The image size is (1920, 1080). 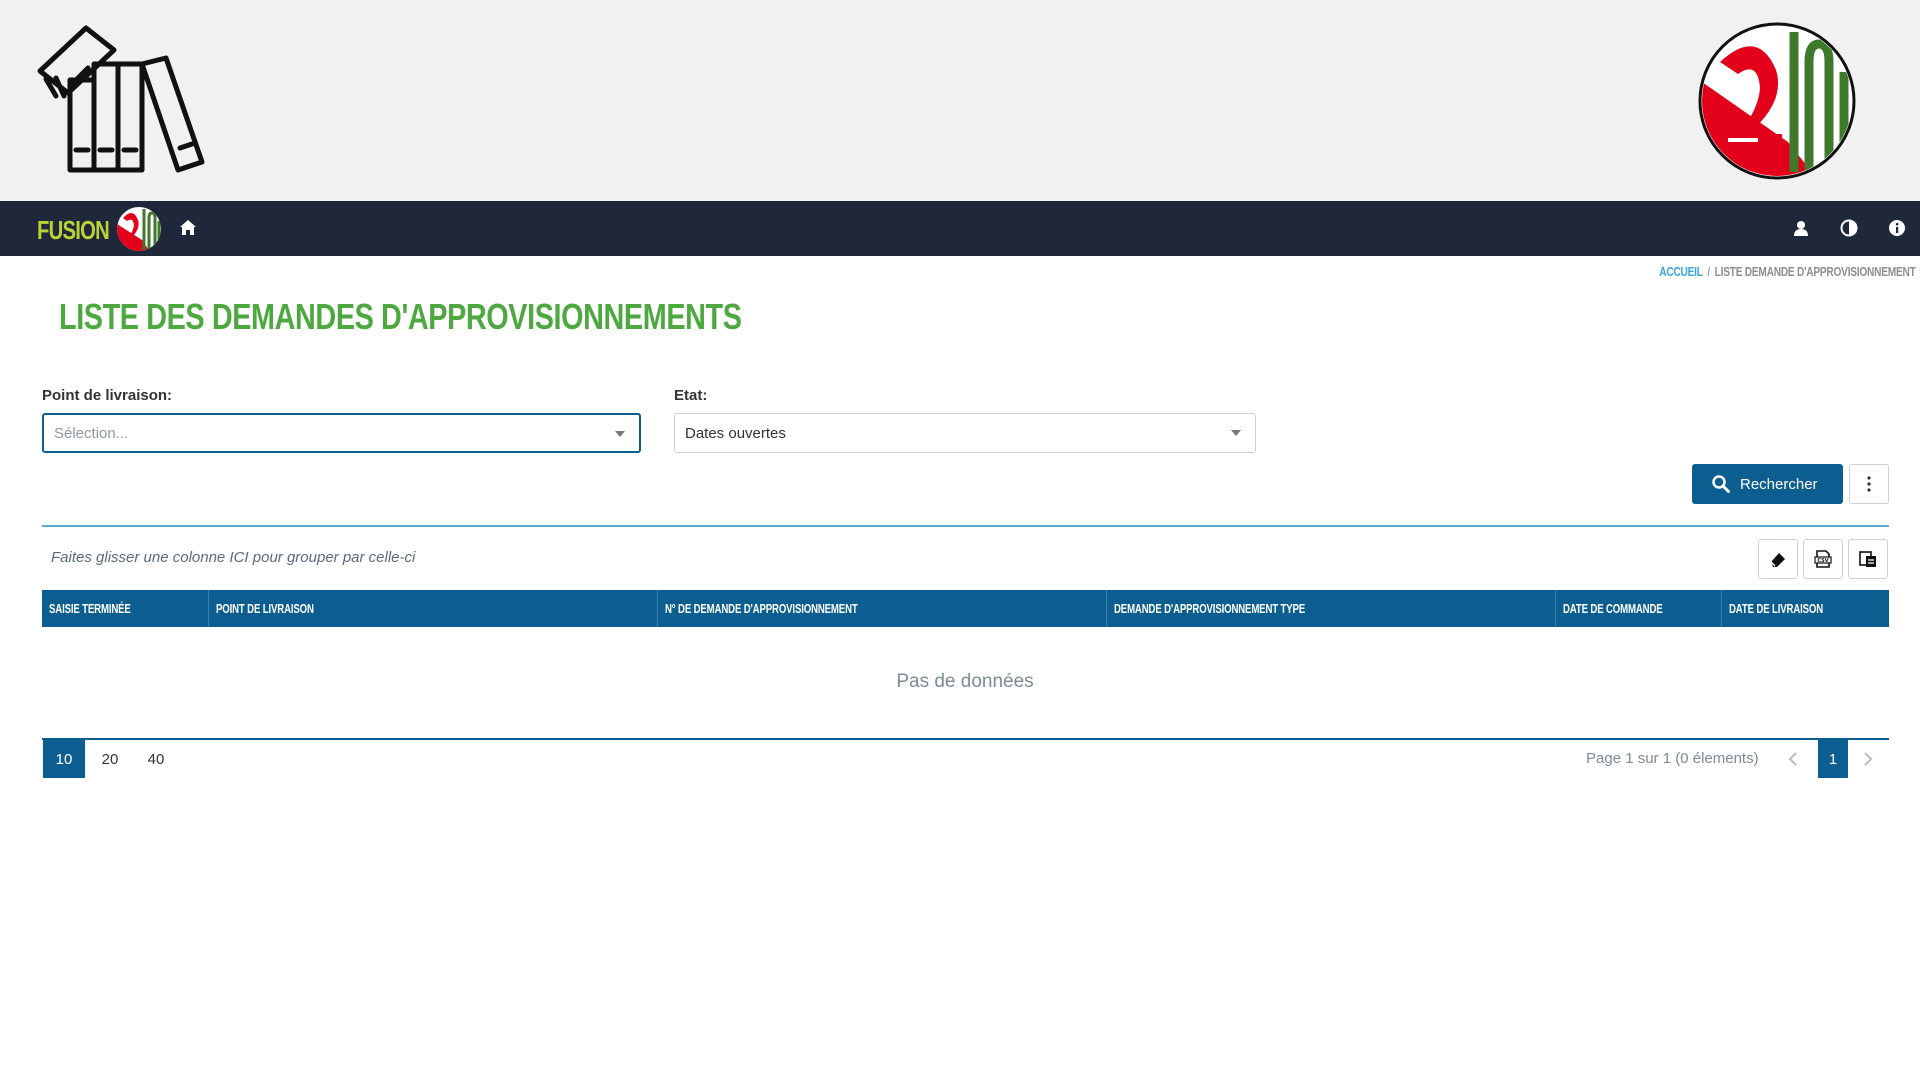 I want to click on page-title: LISTE DES DEMANDES D'APPROVISIONNEMENTS, so click(x=400, y=316).